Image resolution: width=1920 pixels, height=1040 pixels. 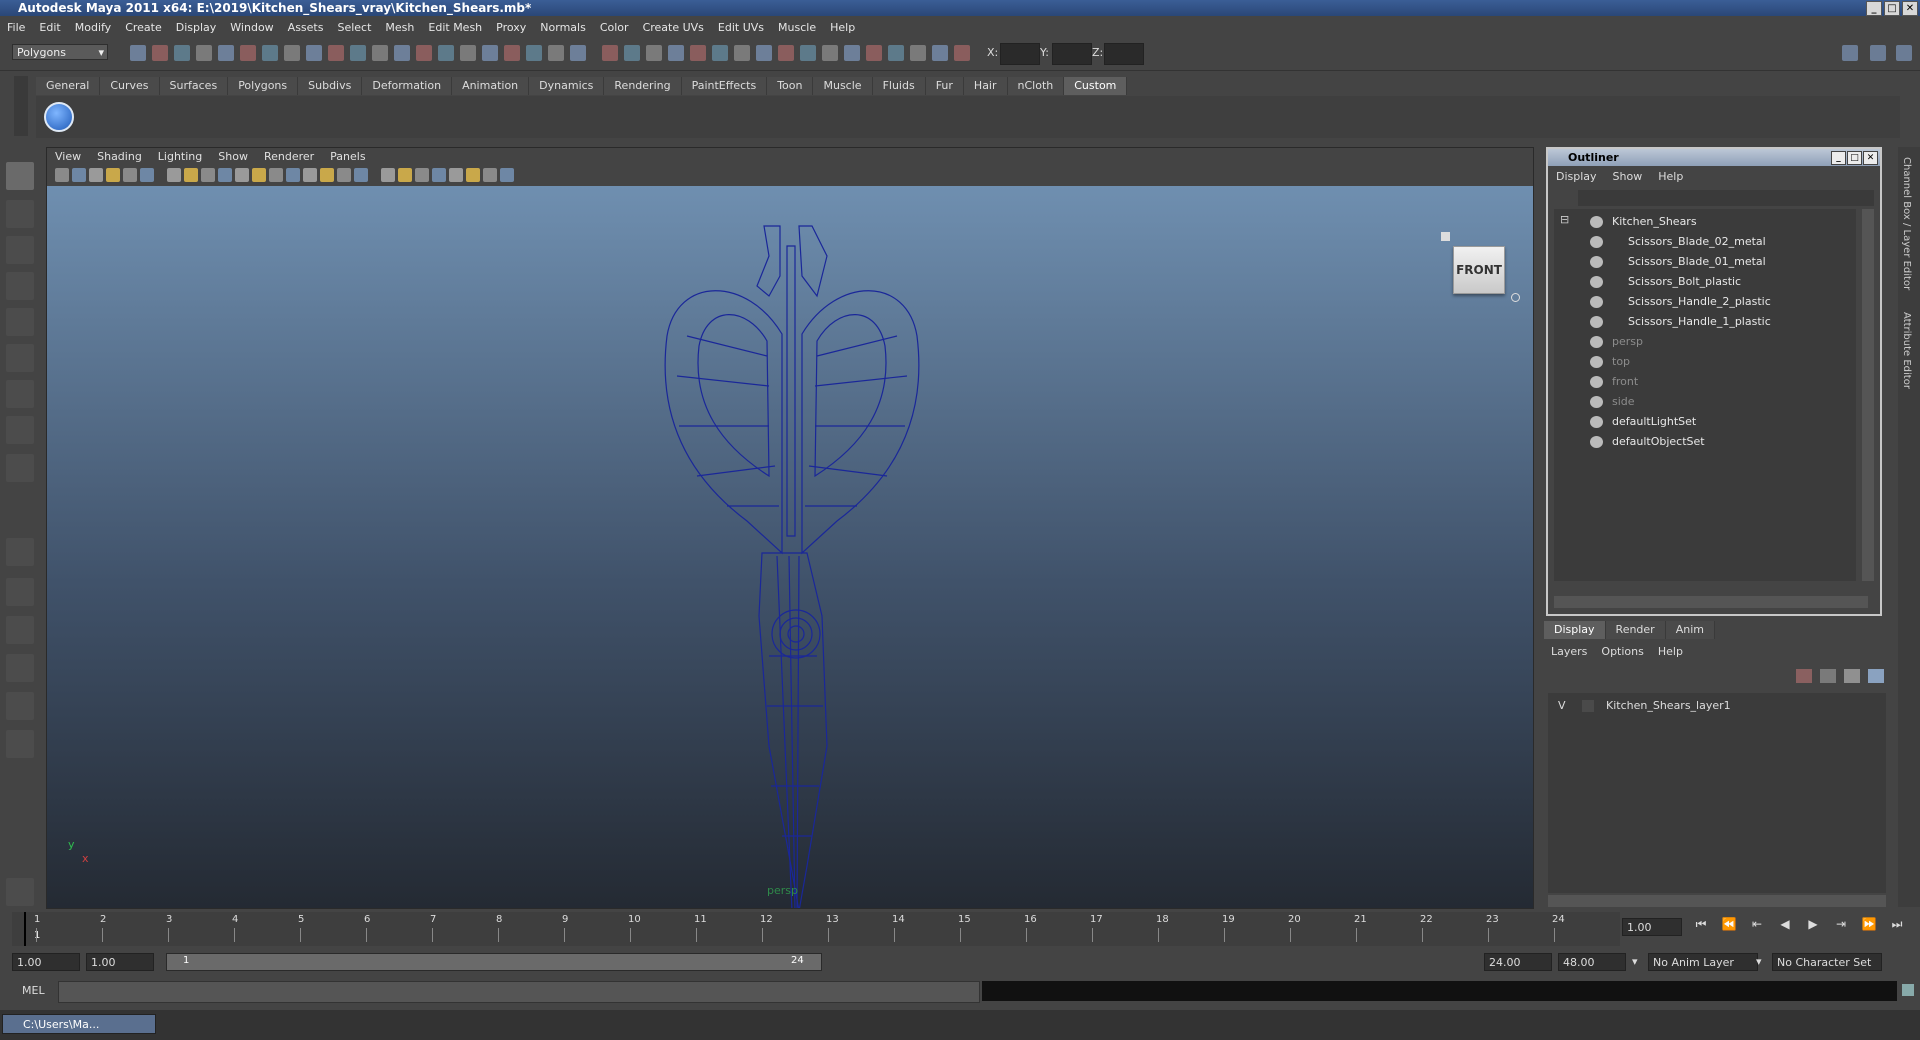 I want to click on outliner-close-button: ✕, so click(x=1870, y=158).